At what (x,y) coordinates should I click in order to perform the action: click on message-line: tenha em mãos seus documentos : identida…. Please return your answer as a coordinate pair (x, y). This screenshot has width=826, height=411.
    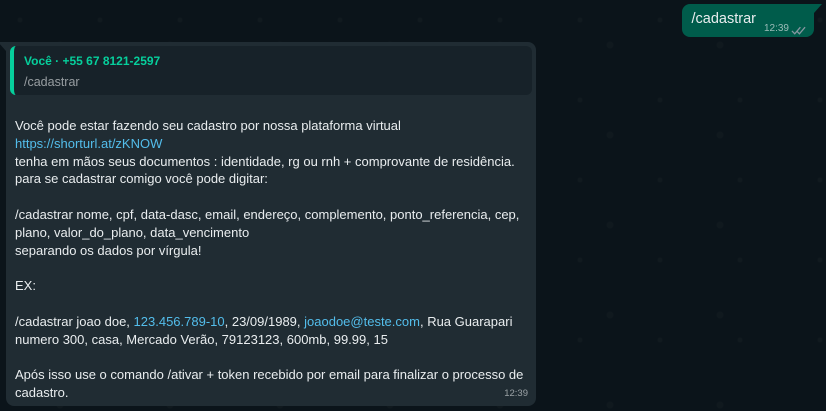
    Looking at the image, I should click on (265, 161).